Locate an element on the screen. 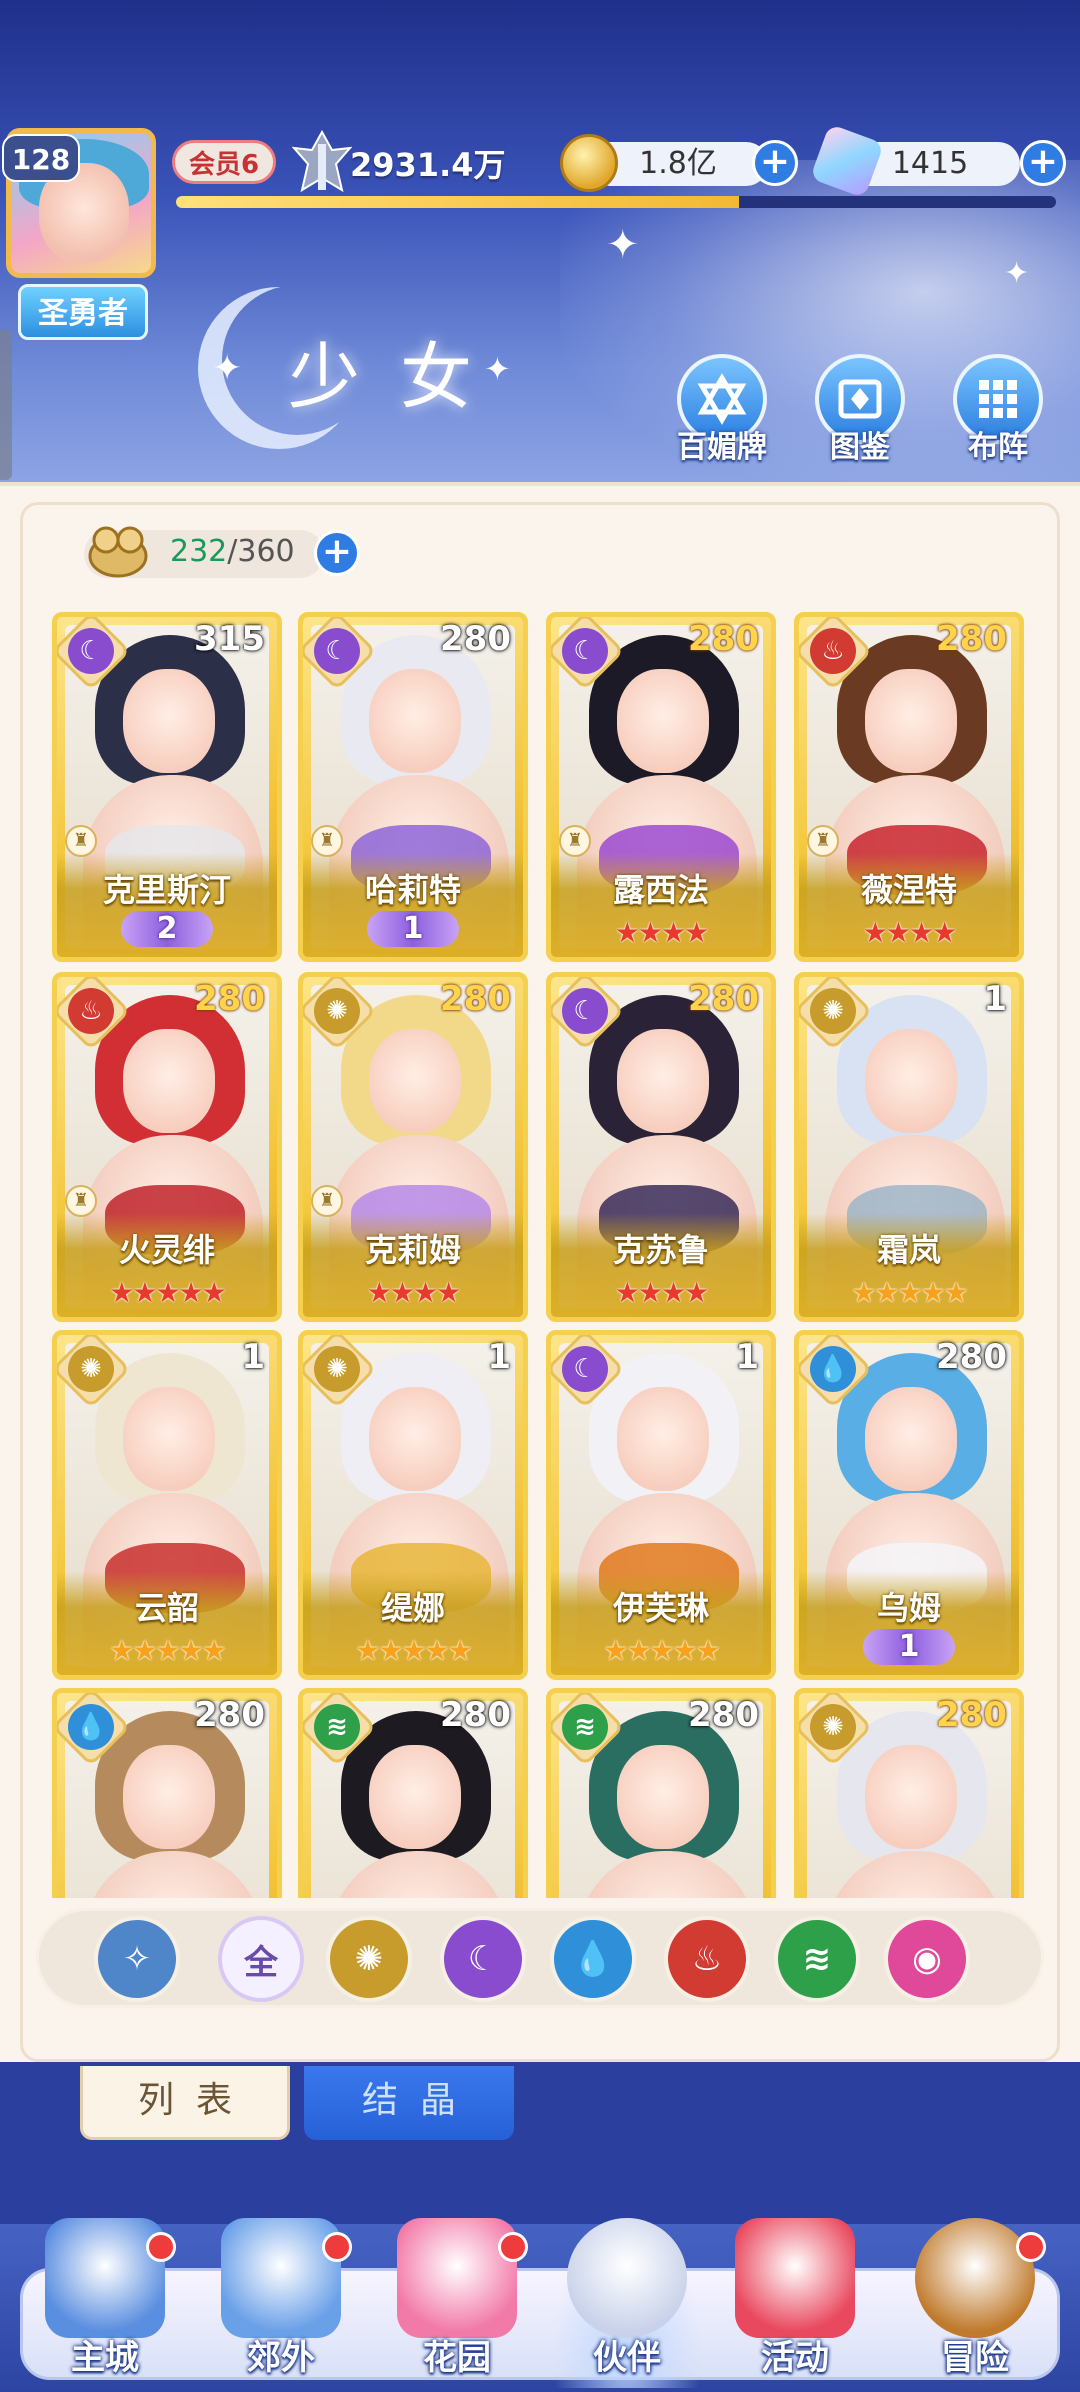  filter-wind-button: ≋ is located at coordinates (817, 1959).